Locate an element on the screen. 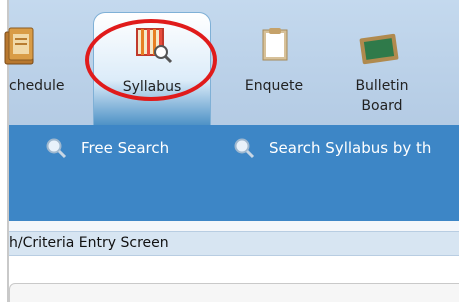 The width and height of the screenshot is (459, 302). tab-enquete: Enquete is located at coordinates (274, 68).